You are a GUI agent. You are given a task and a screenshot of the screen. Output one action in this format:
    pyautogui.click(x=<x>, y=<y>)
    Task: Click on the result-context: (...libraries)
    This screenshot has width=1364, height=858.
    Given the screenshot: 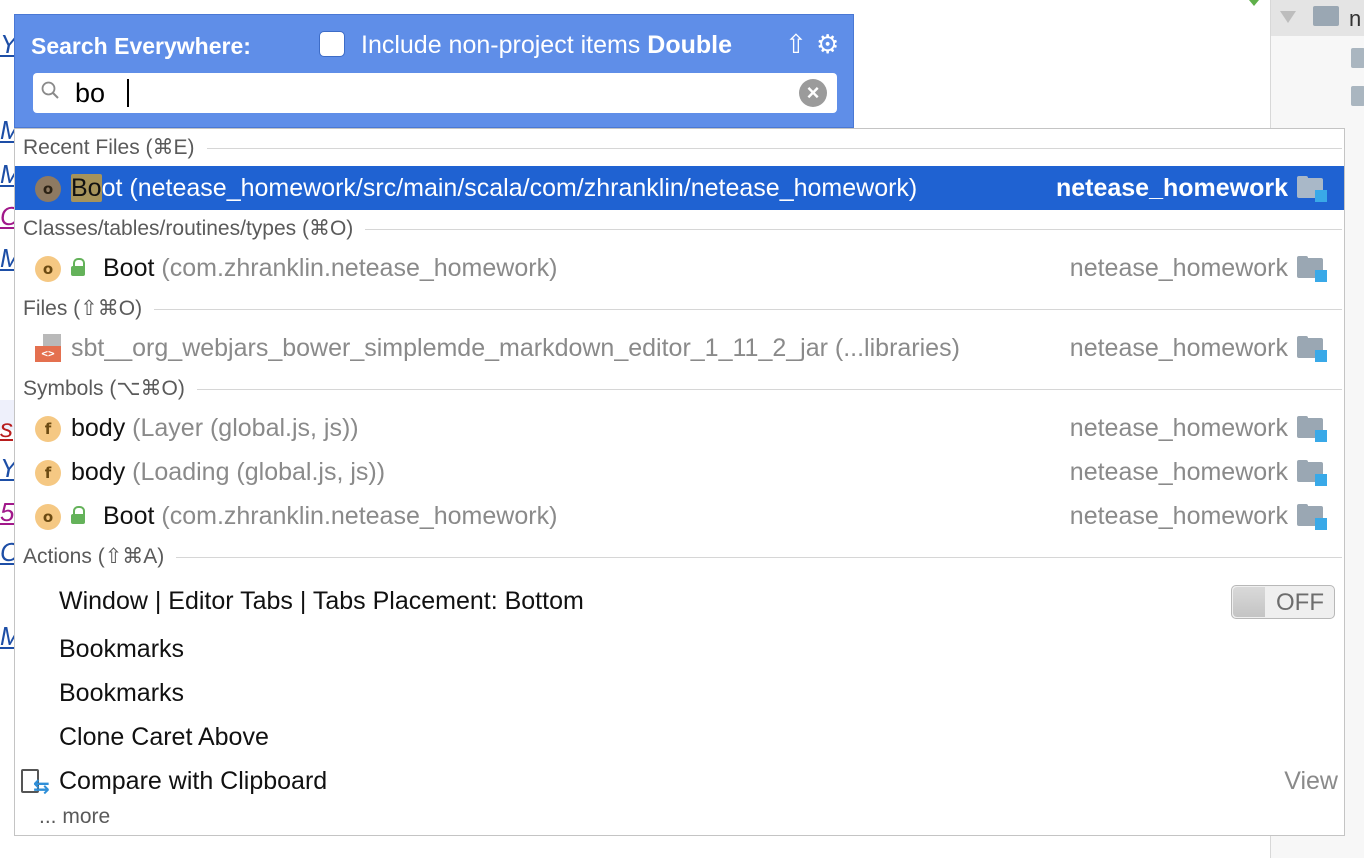 What is the action you would take?
    pyautogui.click(x=897, y=348)
    